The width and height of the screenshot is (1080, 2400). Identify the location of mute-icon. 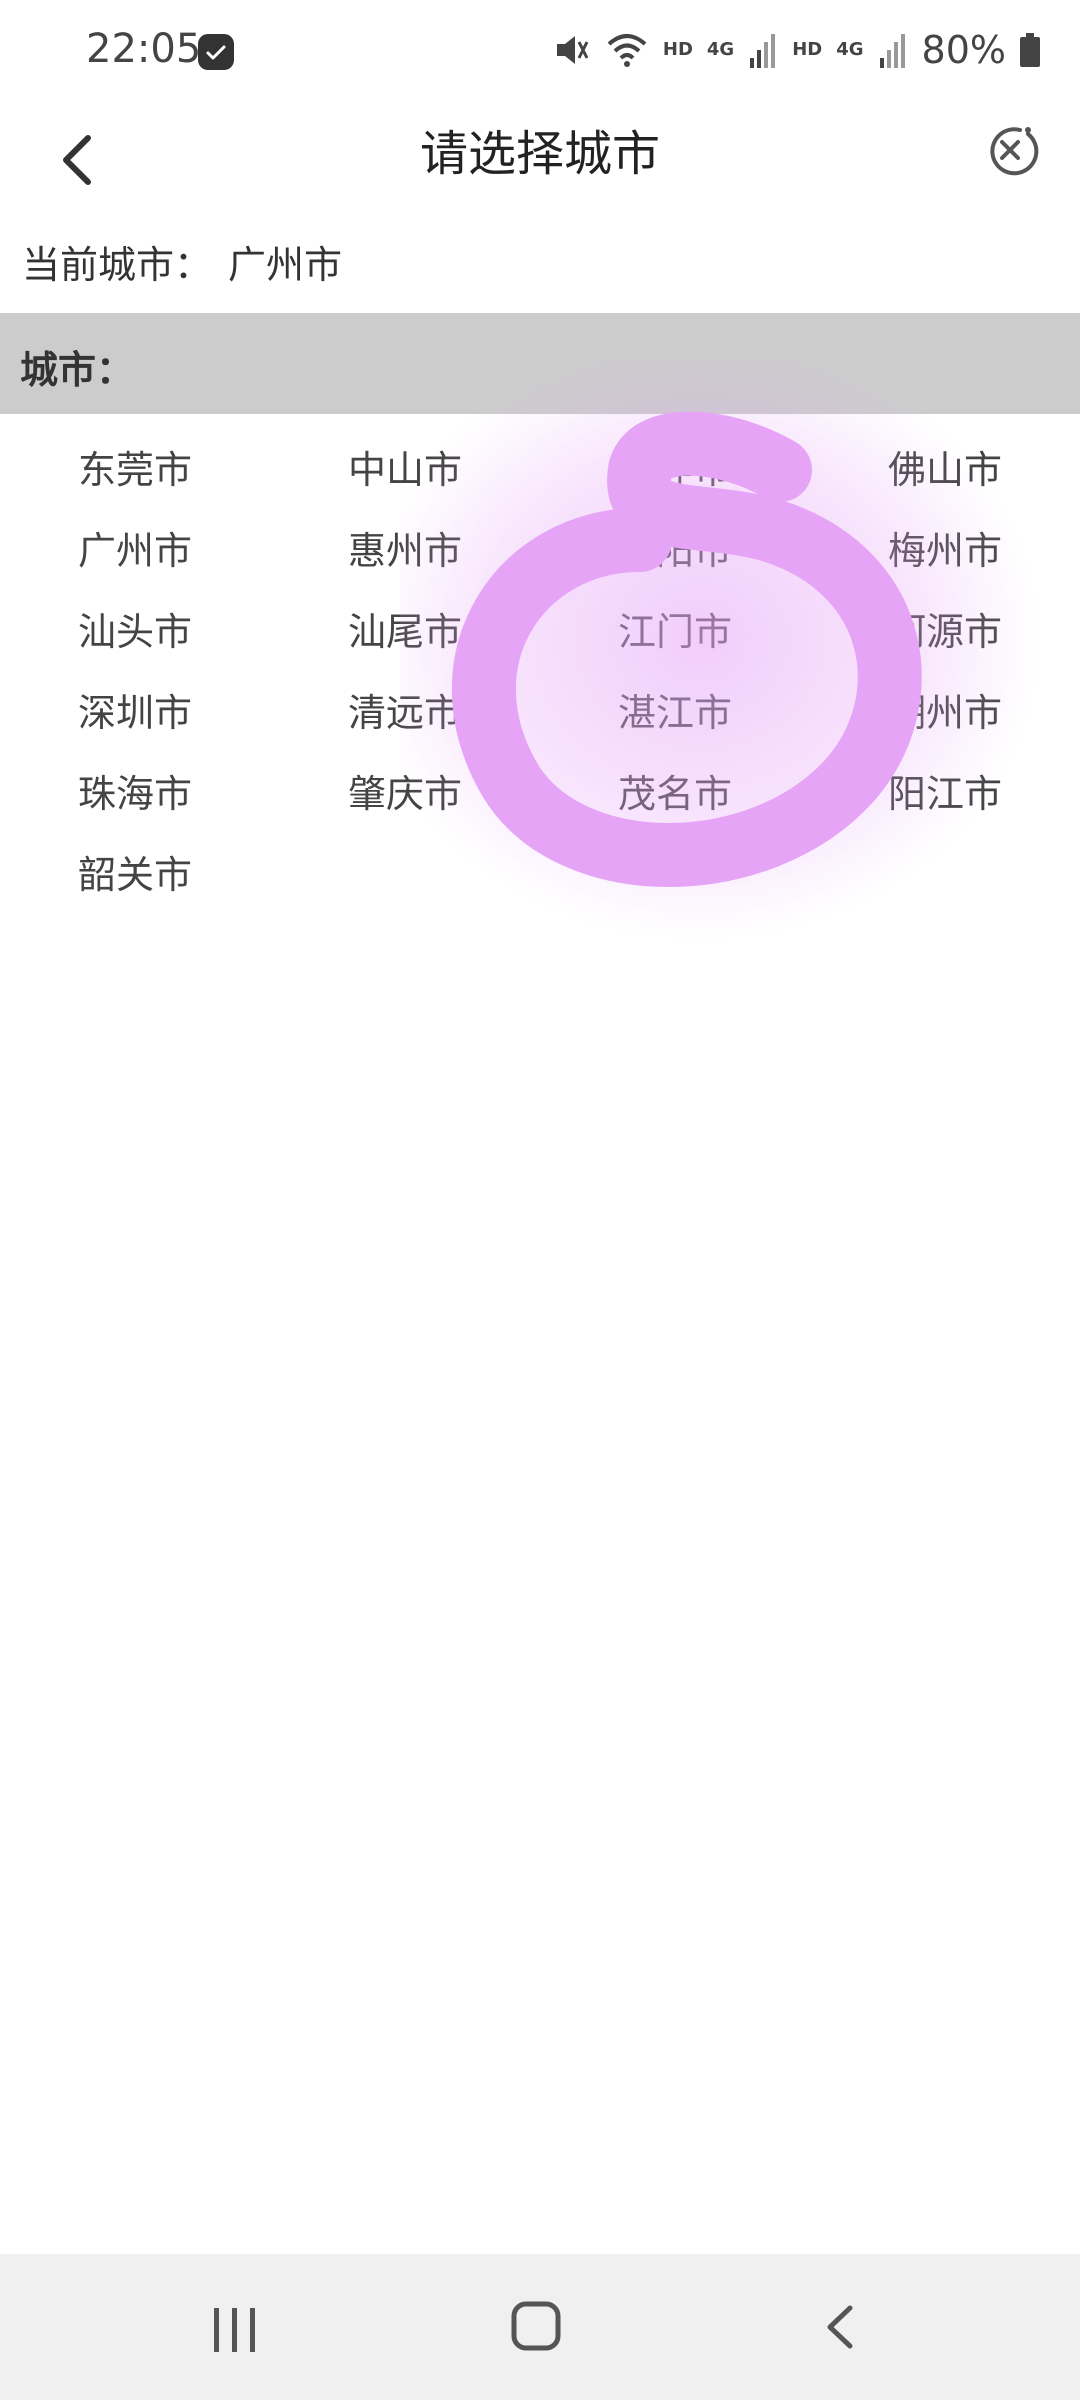
(572, 50).